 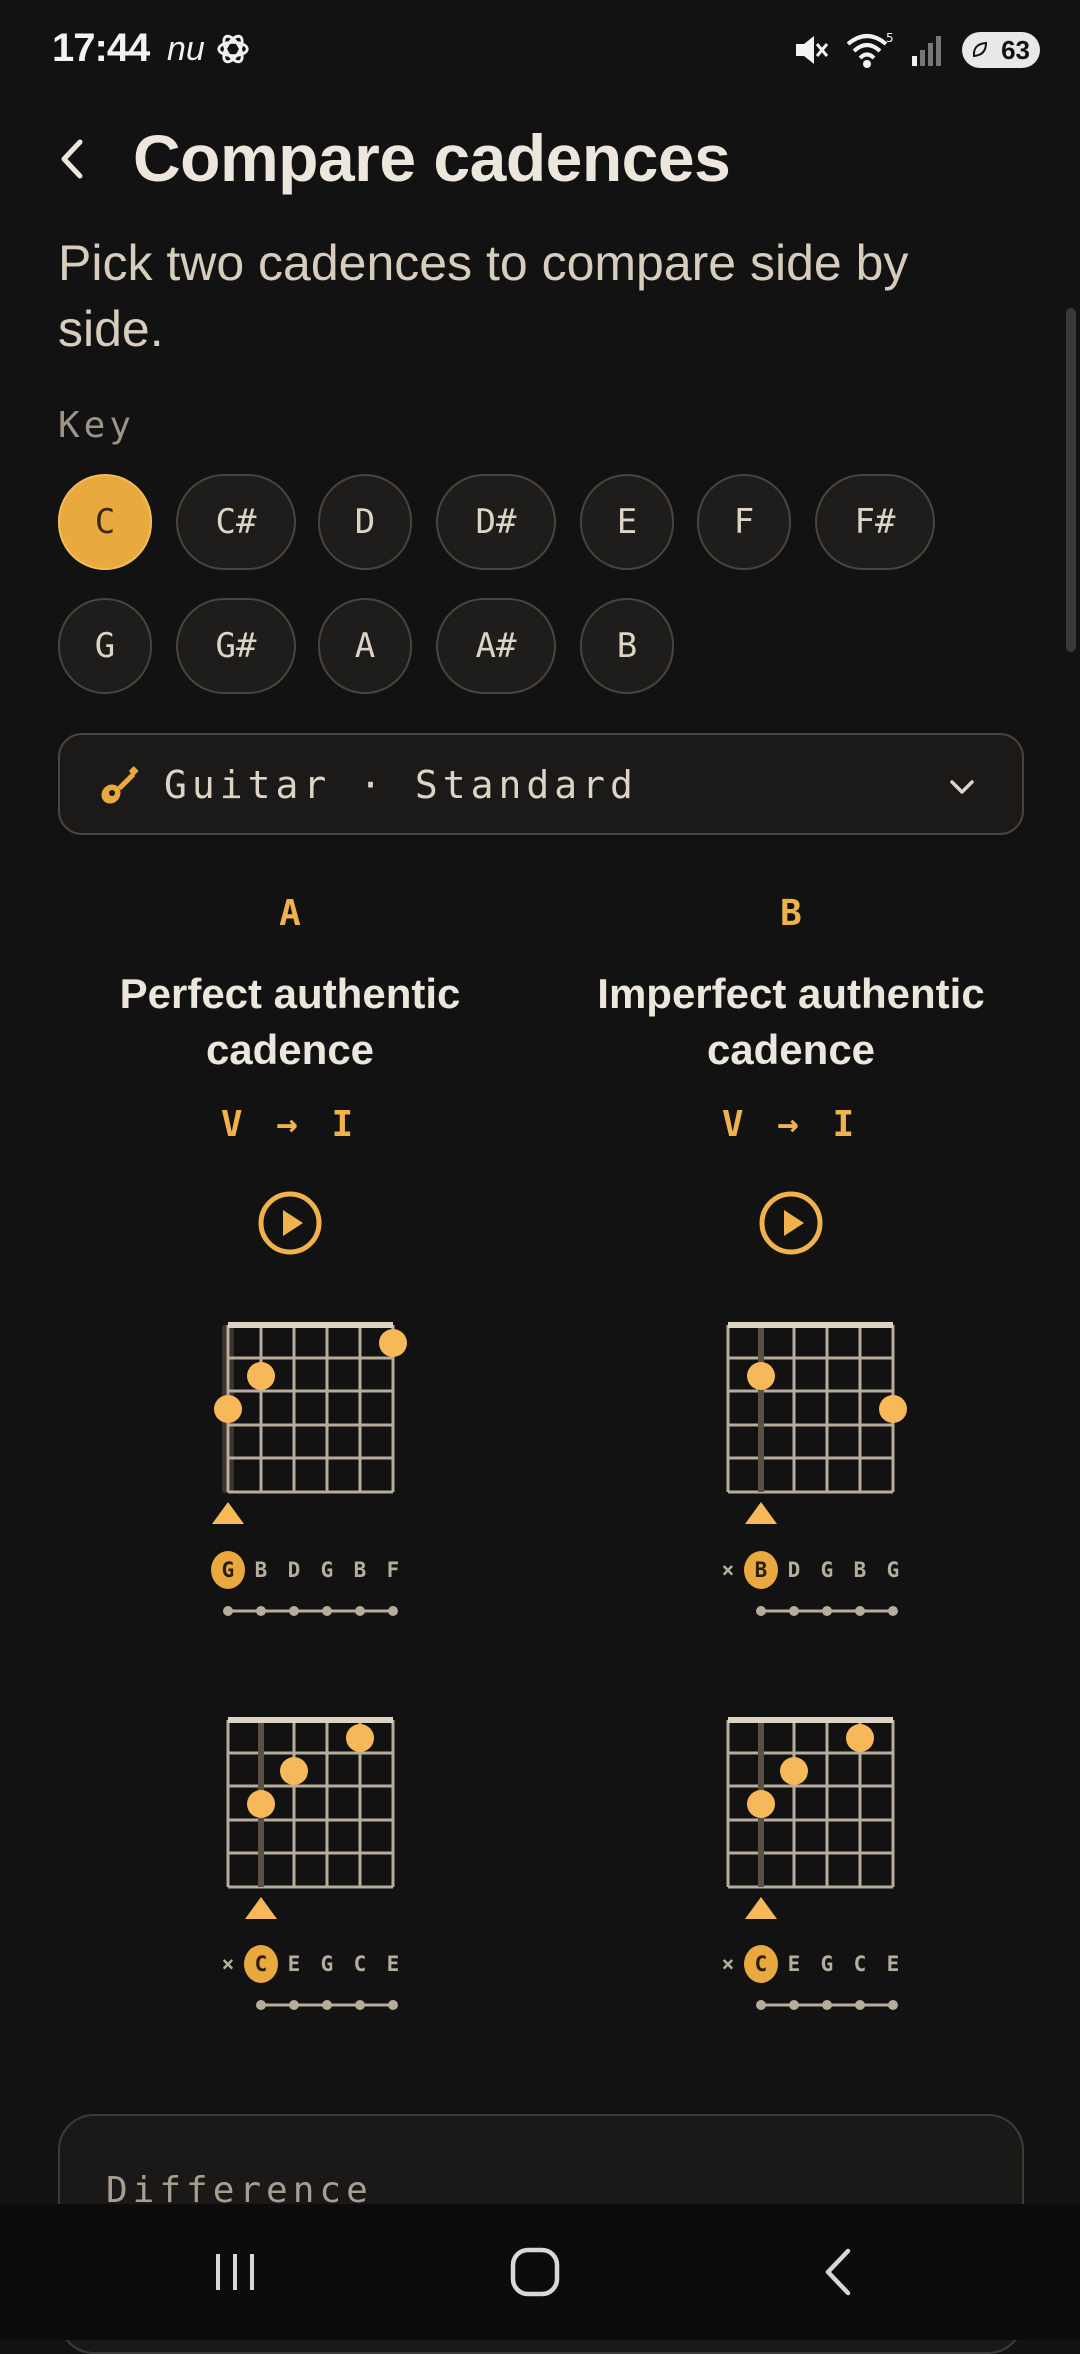 I want to click on column-b-progression: V → I, so click(x=791, y=1124).